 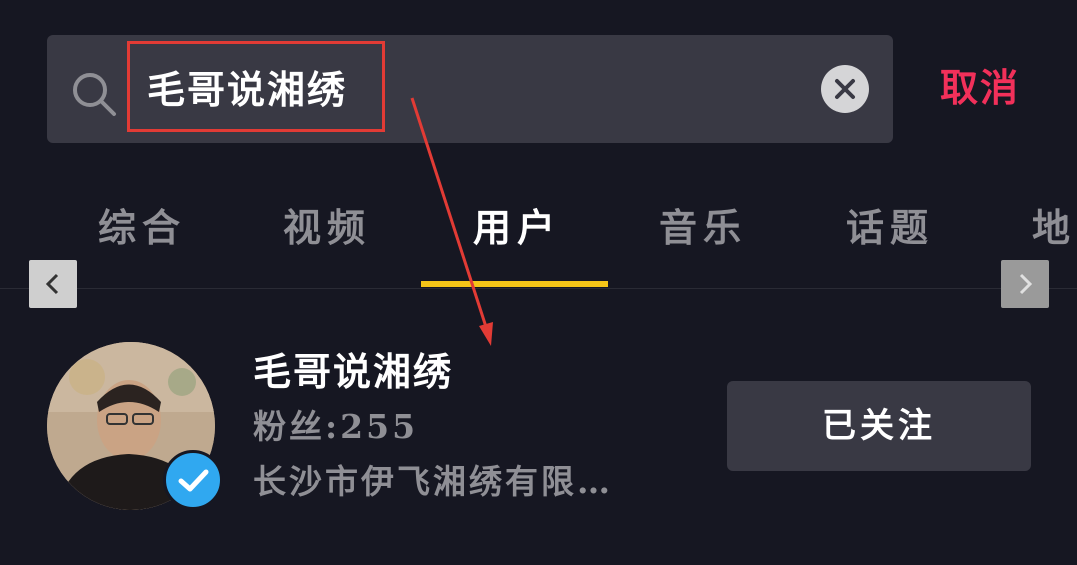 What do you see at coordinates (980, 88) in the screenshot?
I see `cancel-button: 取消` at bounding box center [980, 88].